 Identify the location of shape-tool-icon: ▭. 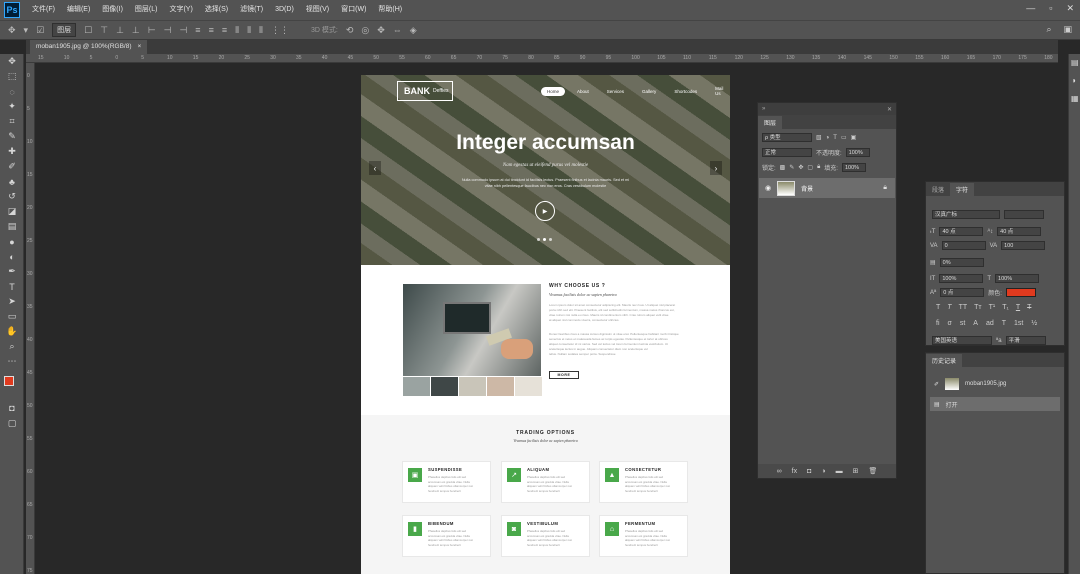
(12, 316).